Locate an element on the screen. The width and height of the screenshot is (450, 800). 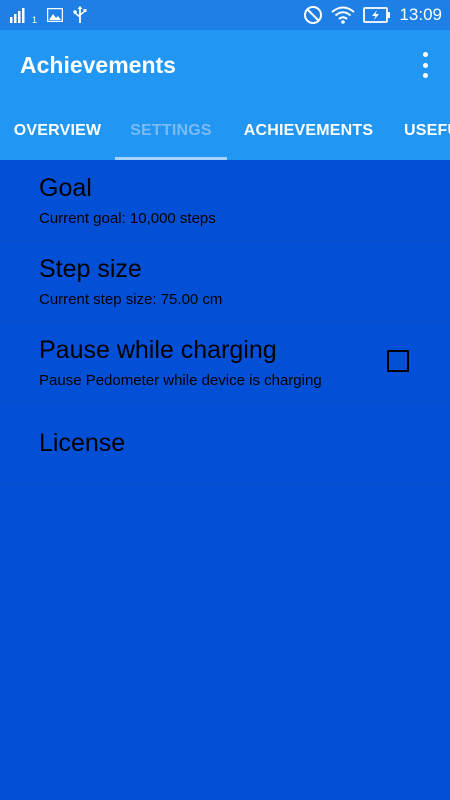
pref-step-size-summary: Current step size: 75.00 cm is located at coordinates (131, 299).